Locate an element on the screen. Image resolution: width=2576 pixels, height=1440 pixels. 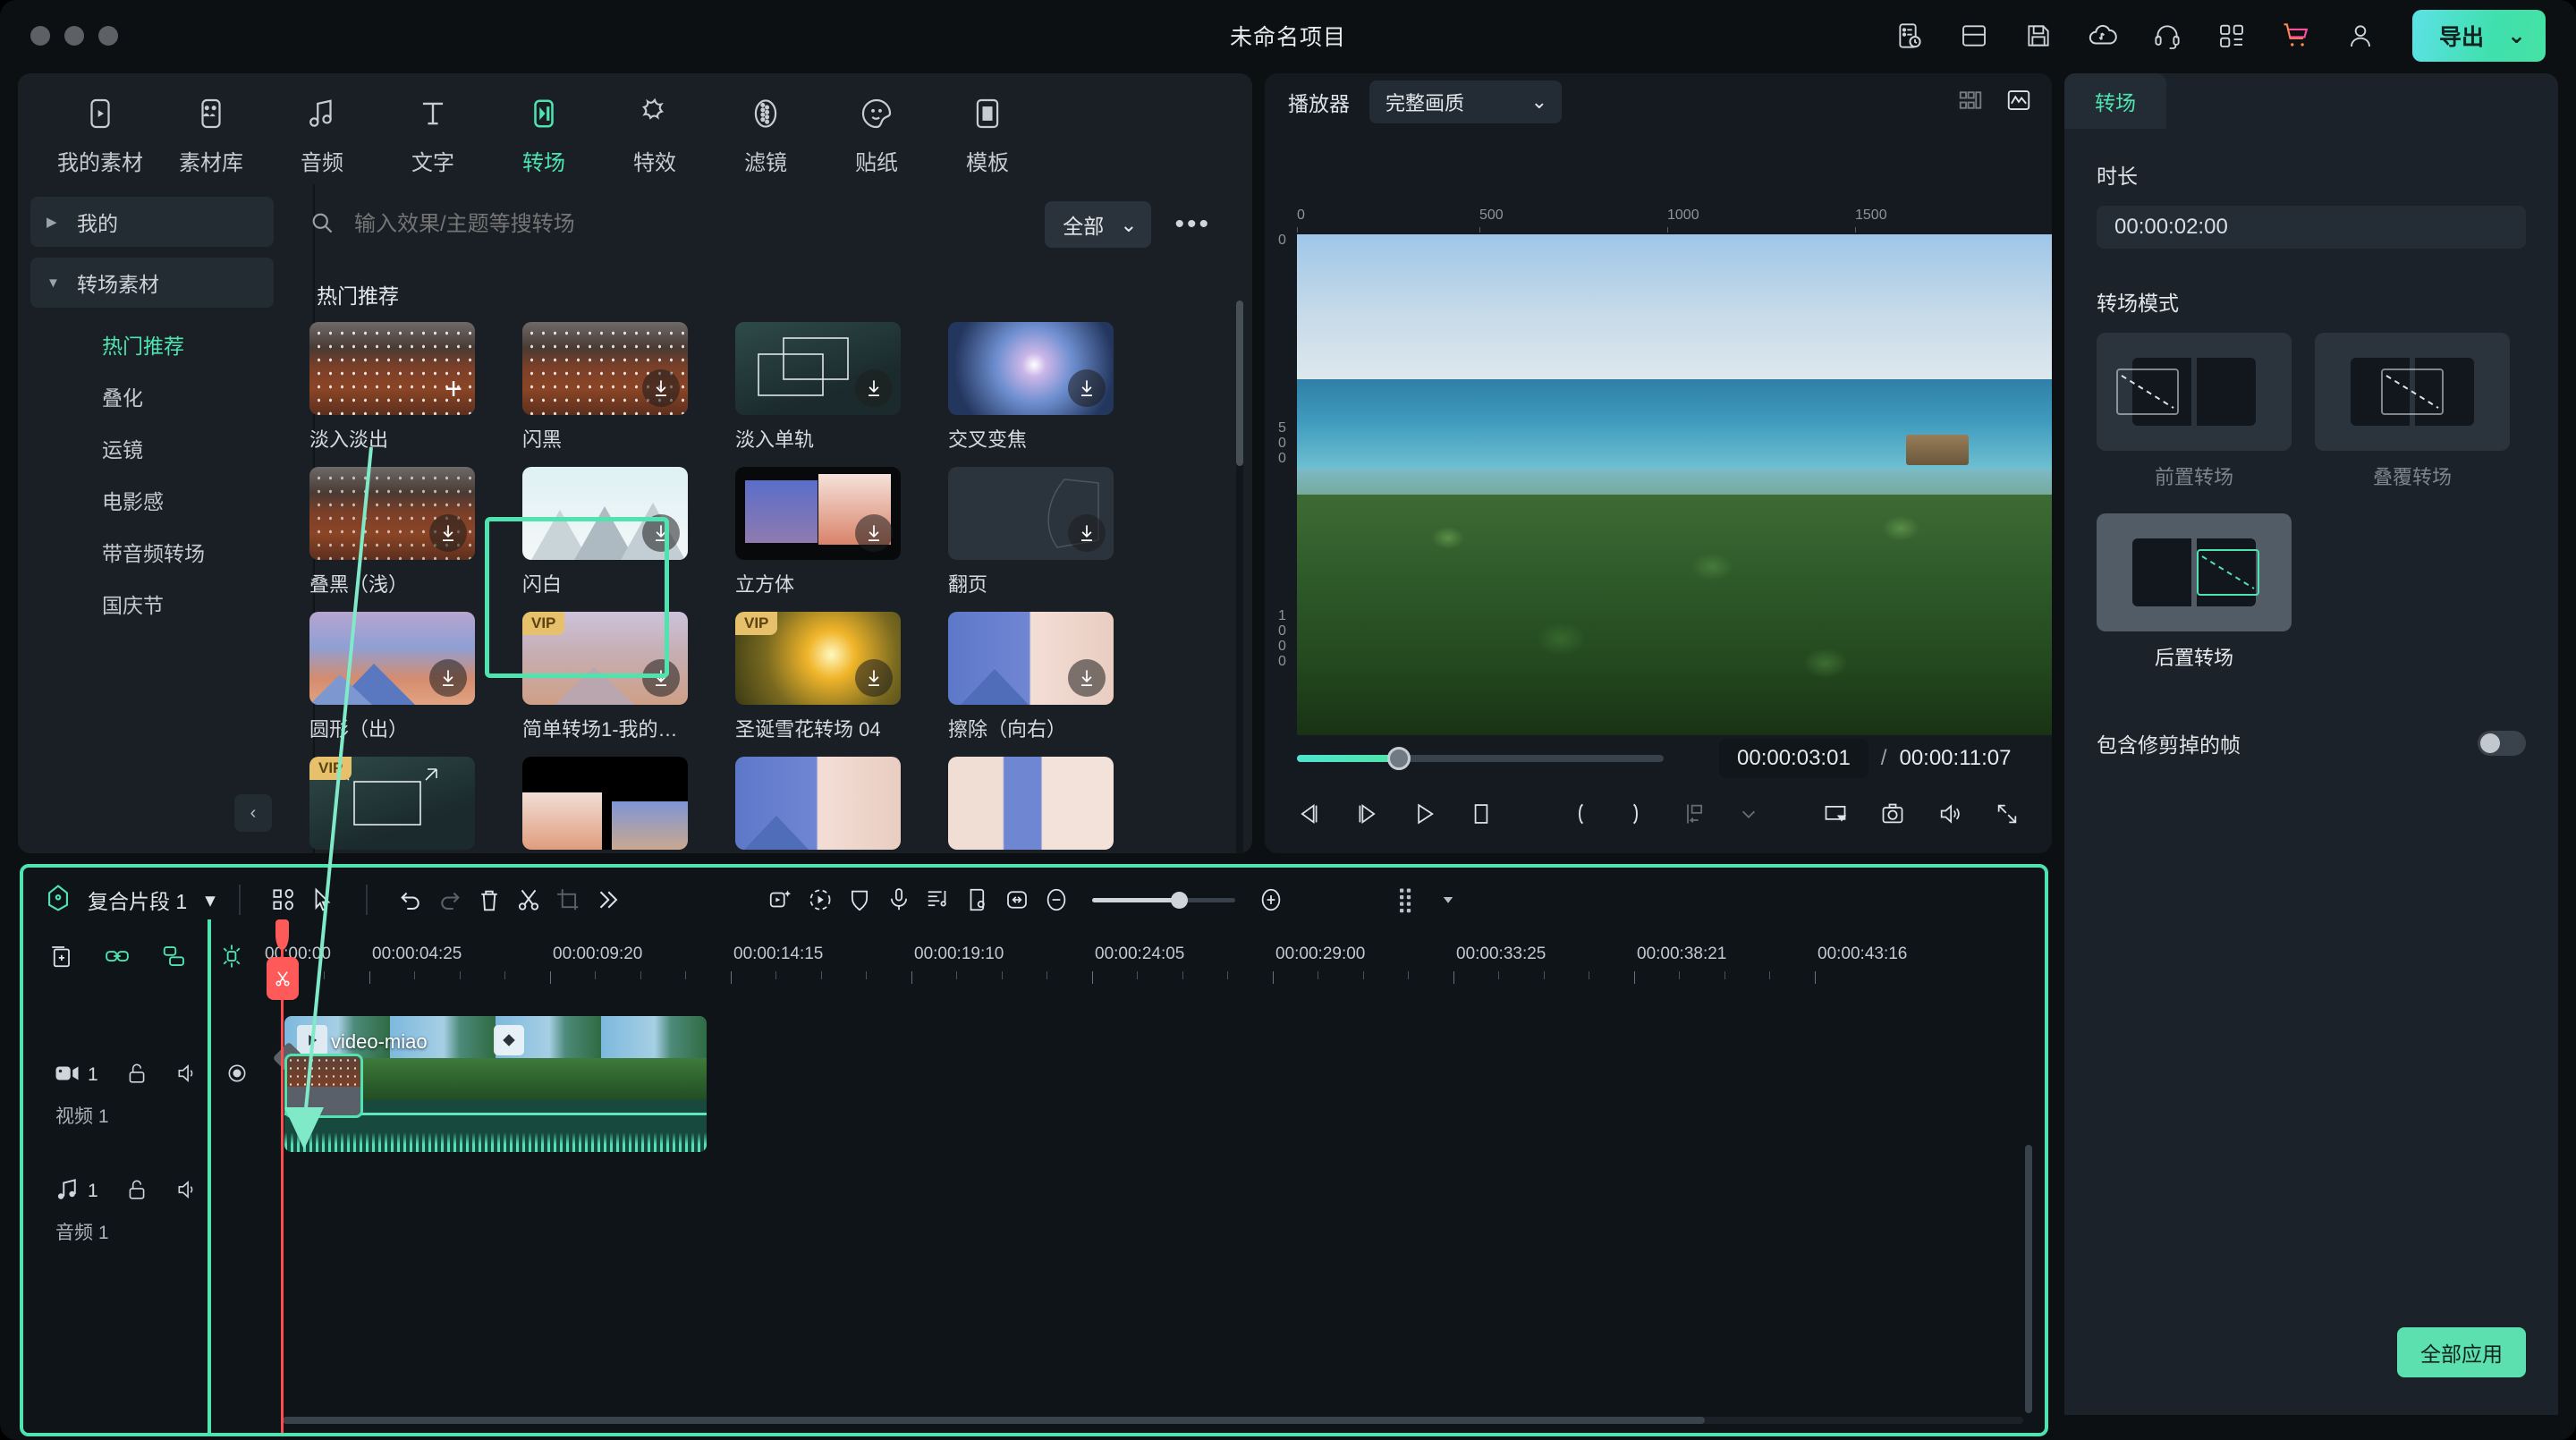
record-voice-icon is located at coordinates (899, 900).